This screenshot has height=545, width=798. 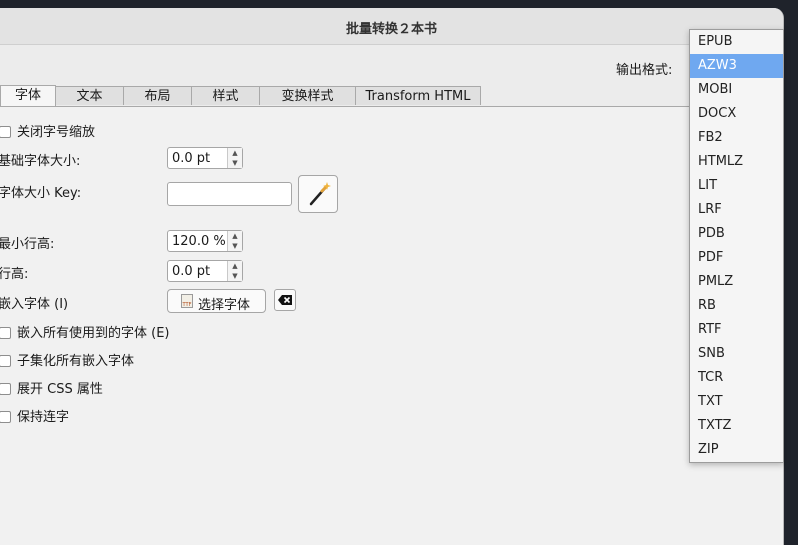 I want to click on tab-bar: 字体 文本 布局 样式 变换样式 Transform HTML, so click(x=240, y=95).